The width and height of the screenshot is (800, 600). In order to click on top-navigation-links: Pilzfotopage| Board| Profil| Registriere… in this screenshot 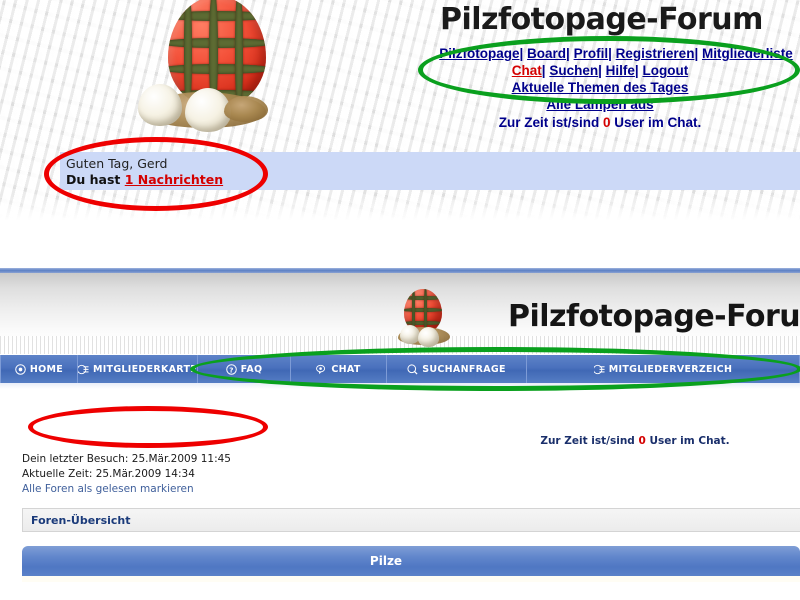, I will do `click(600, 79)`.